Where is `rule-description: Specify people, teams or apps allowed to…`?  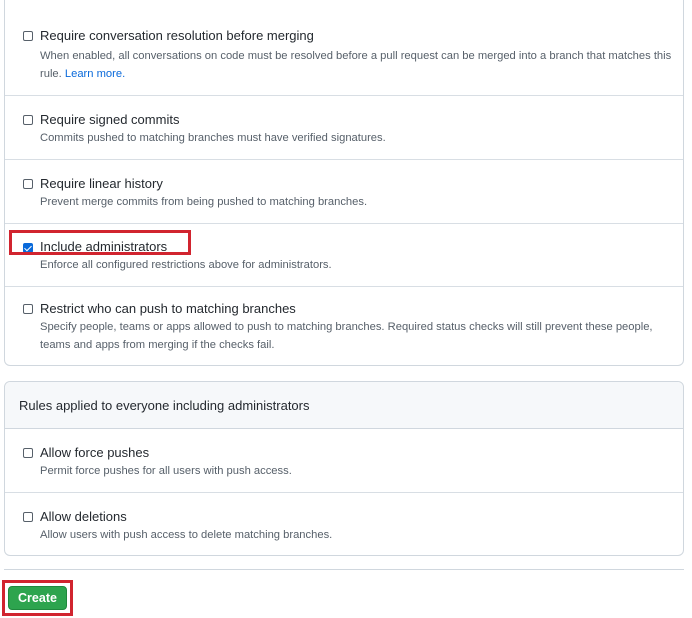 rule-description: Specify people, teams or apps allowed to… is located at coordinates (346, 336).